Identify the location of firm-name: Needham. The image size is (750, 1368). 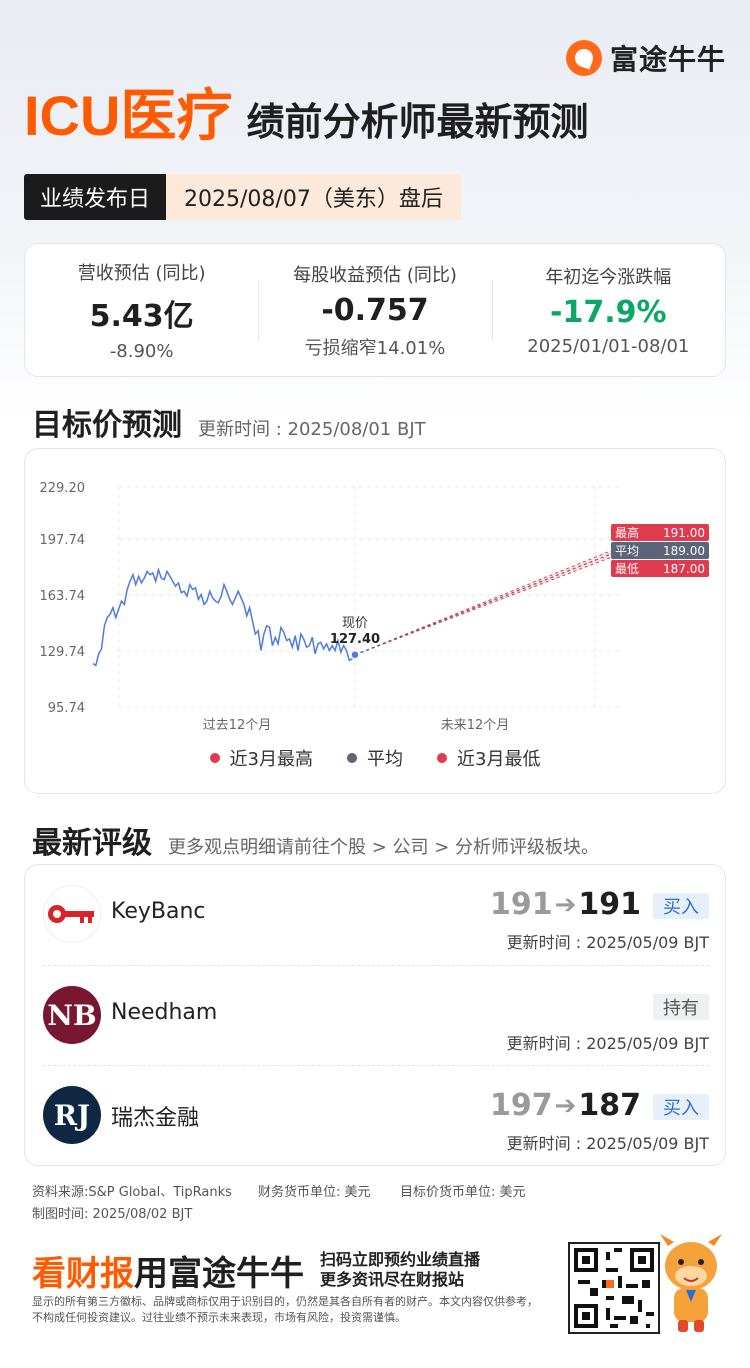
(164, 1012).